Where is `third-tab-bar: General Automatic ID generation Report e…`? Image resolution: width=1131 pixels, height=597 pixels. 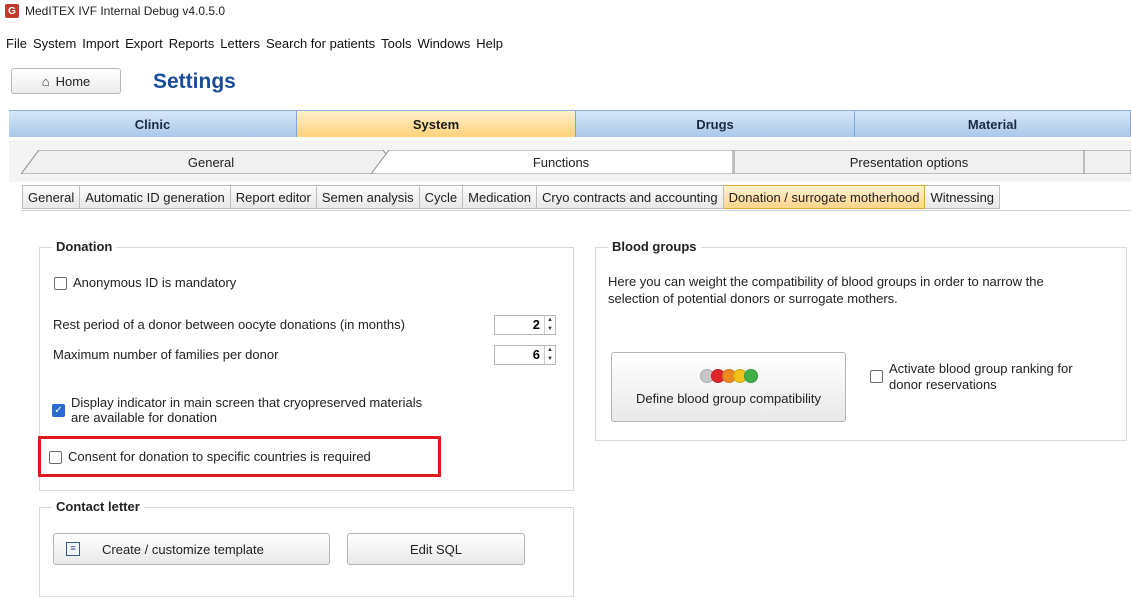
third-tab-bar: General Automatic ID generation Report e… is located at coordinates (511, 197).